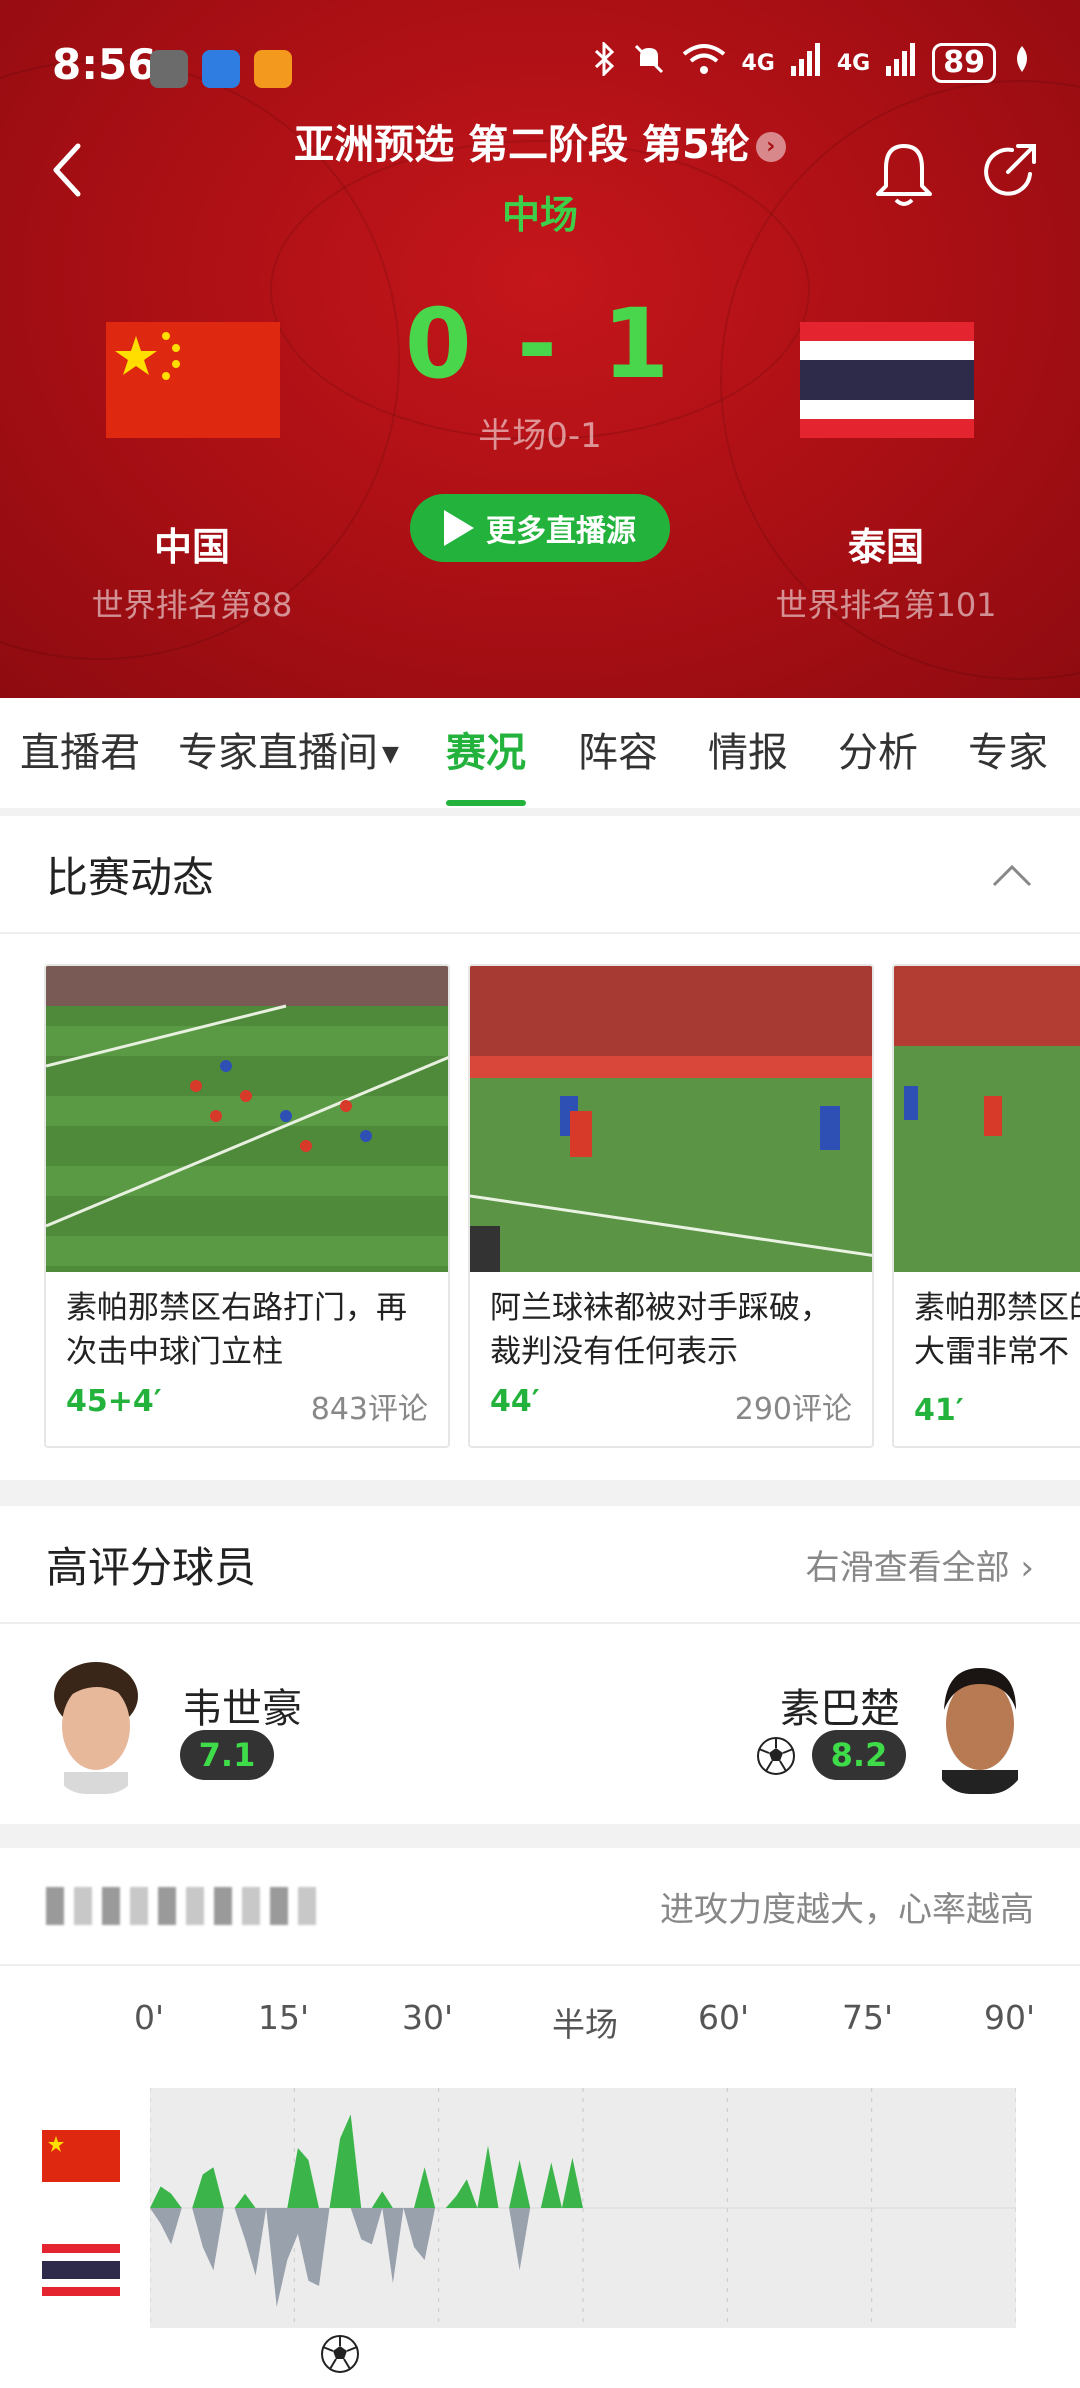  Describe the element at coordinates (964, 63) in the screenshot. I see `battery-indicator: 89` at that location.